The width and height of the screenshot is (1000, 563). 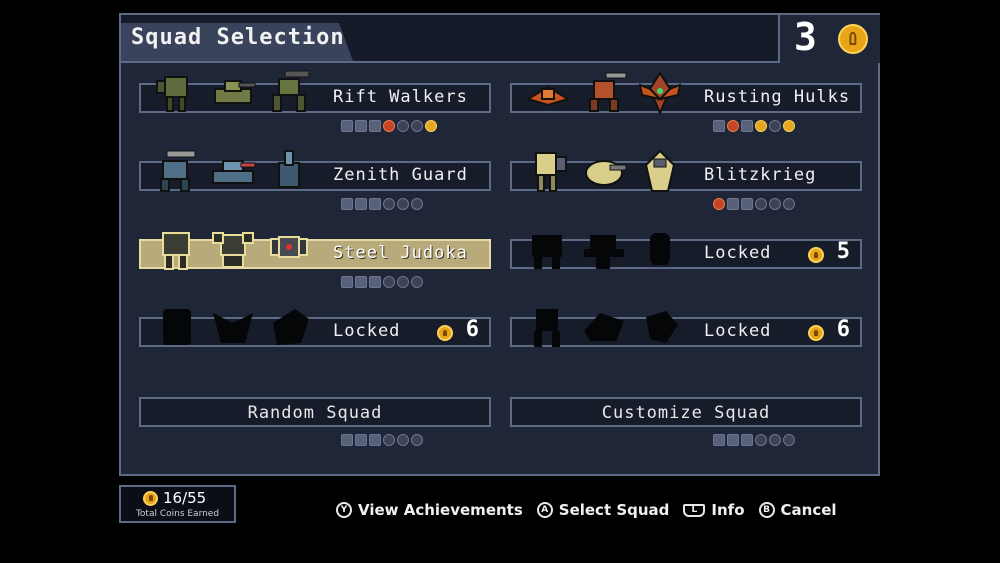 I want to click on hint-label: Cancel, so click(x=808, y=510).